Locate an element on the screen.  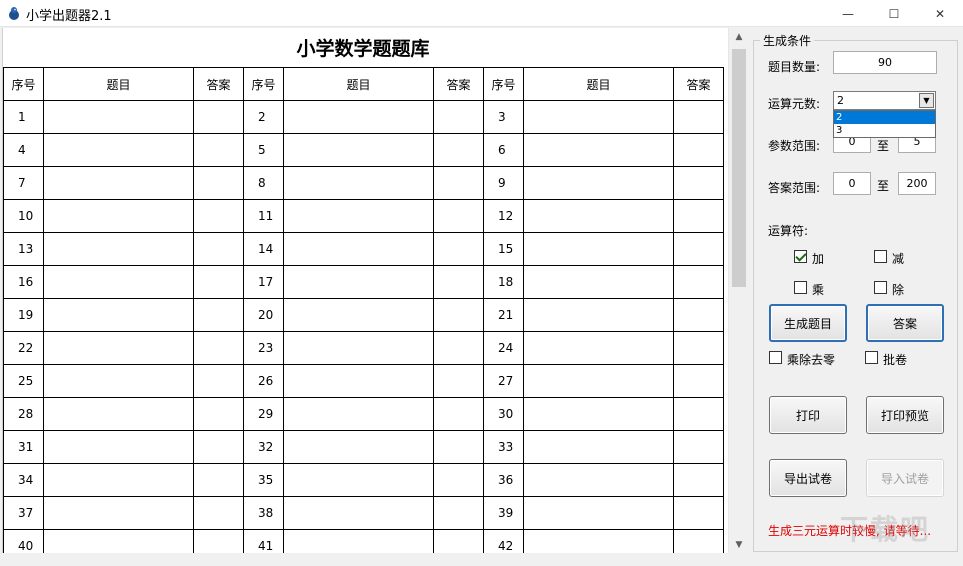
multiply-checkbox is located at coordinates (800, 287).